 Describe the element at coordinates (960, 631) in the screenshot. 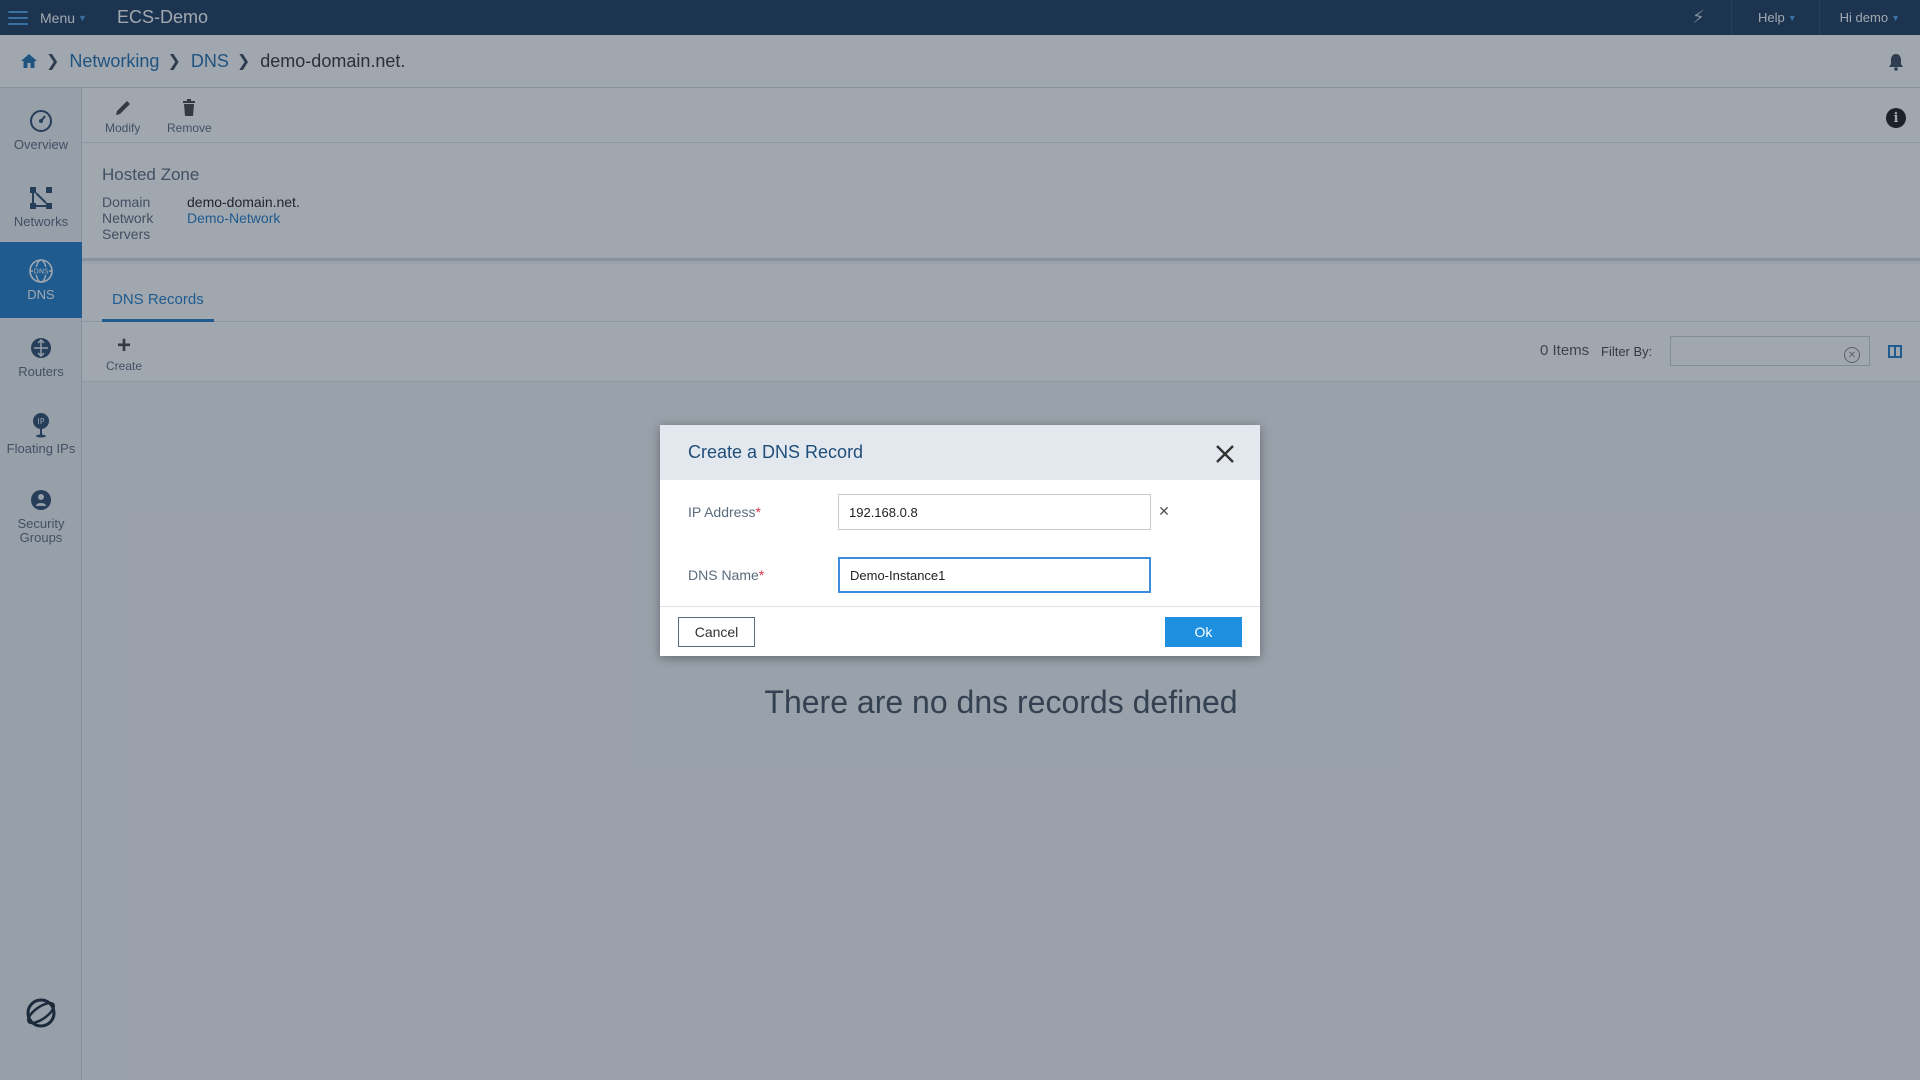

I see `dialog-footer: Cancel Ok` at that location.